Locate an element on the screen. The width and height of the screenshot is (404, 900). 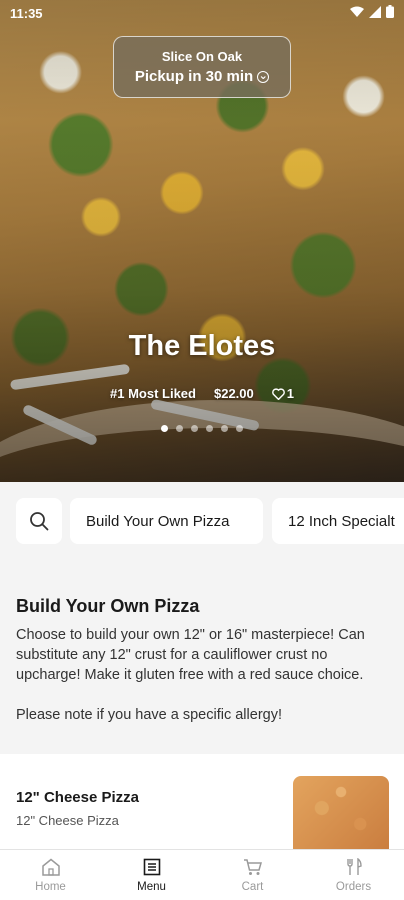
like-button: 1 is located at coordinates (282, 393).